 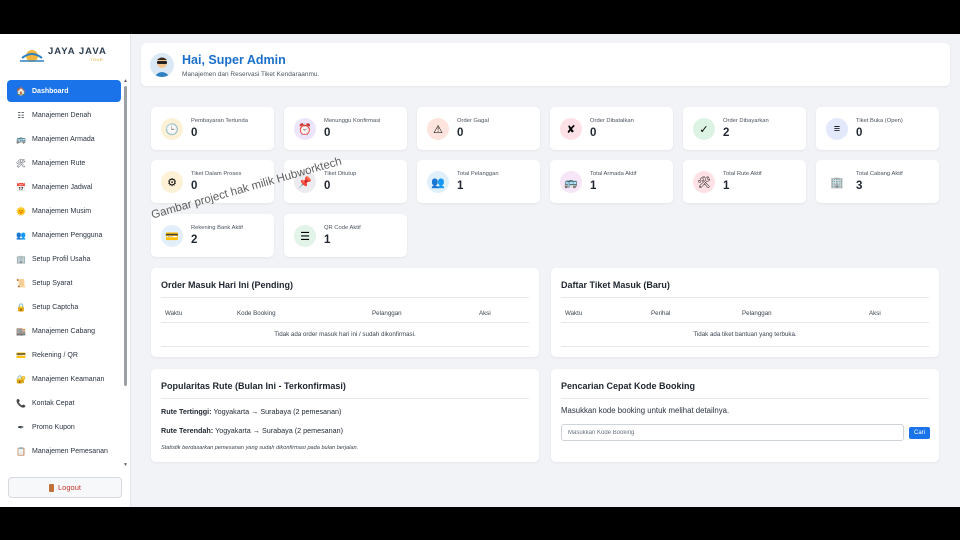 What do you see at coordinates (21, 427) in the screenshot?
I see `pen-icon: ✒` at bounding box center [21, 427].